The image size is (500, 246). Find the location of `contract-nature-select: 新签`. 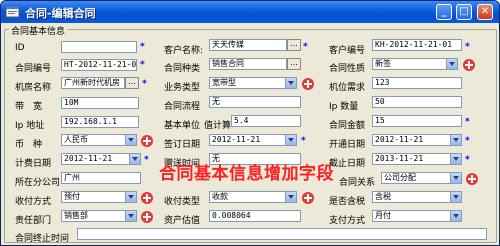

contract-nature-select: 新签 is located at coordinates (415, 64).